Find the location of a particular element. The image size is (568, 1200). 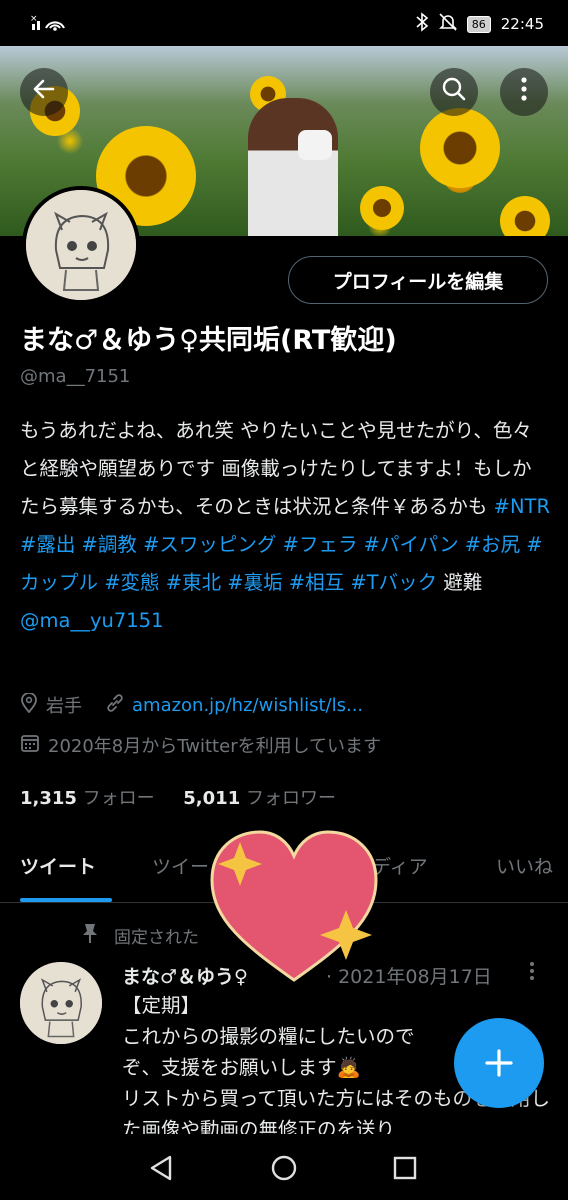

more-button is located at coordinates (524, 92).